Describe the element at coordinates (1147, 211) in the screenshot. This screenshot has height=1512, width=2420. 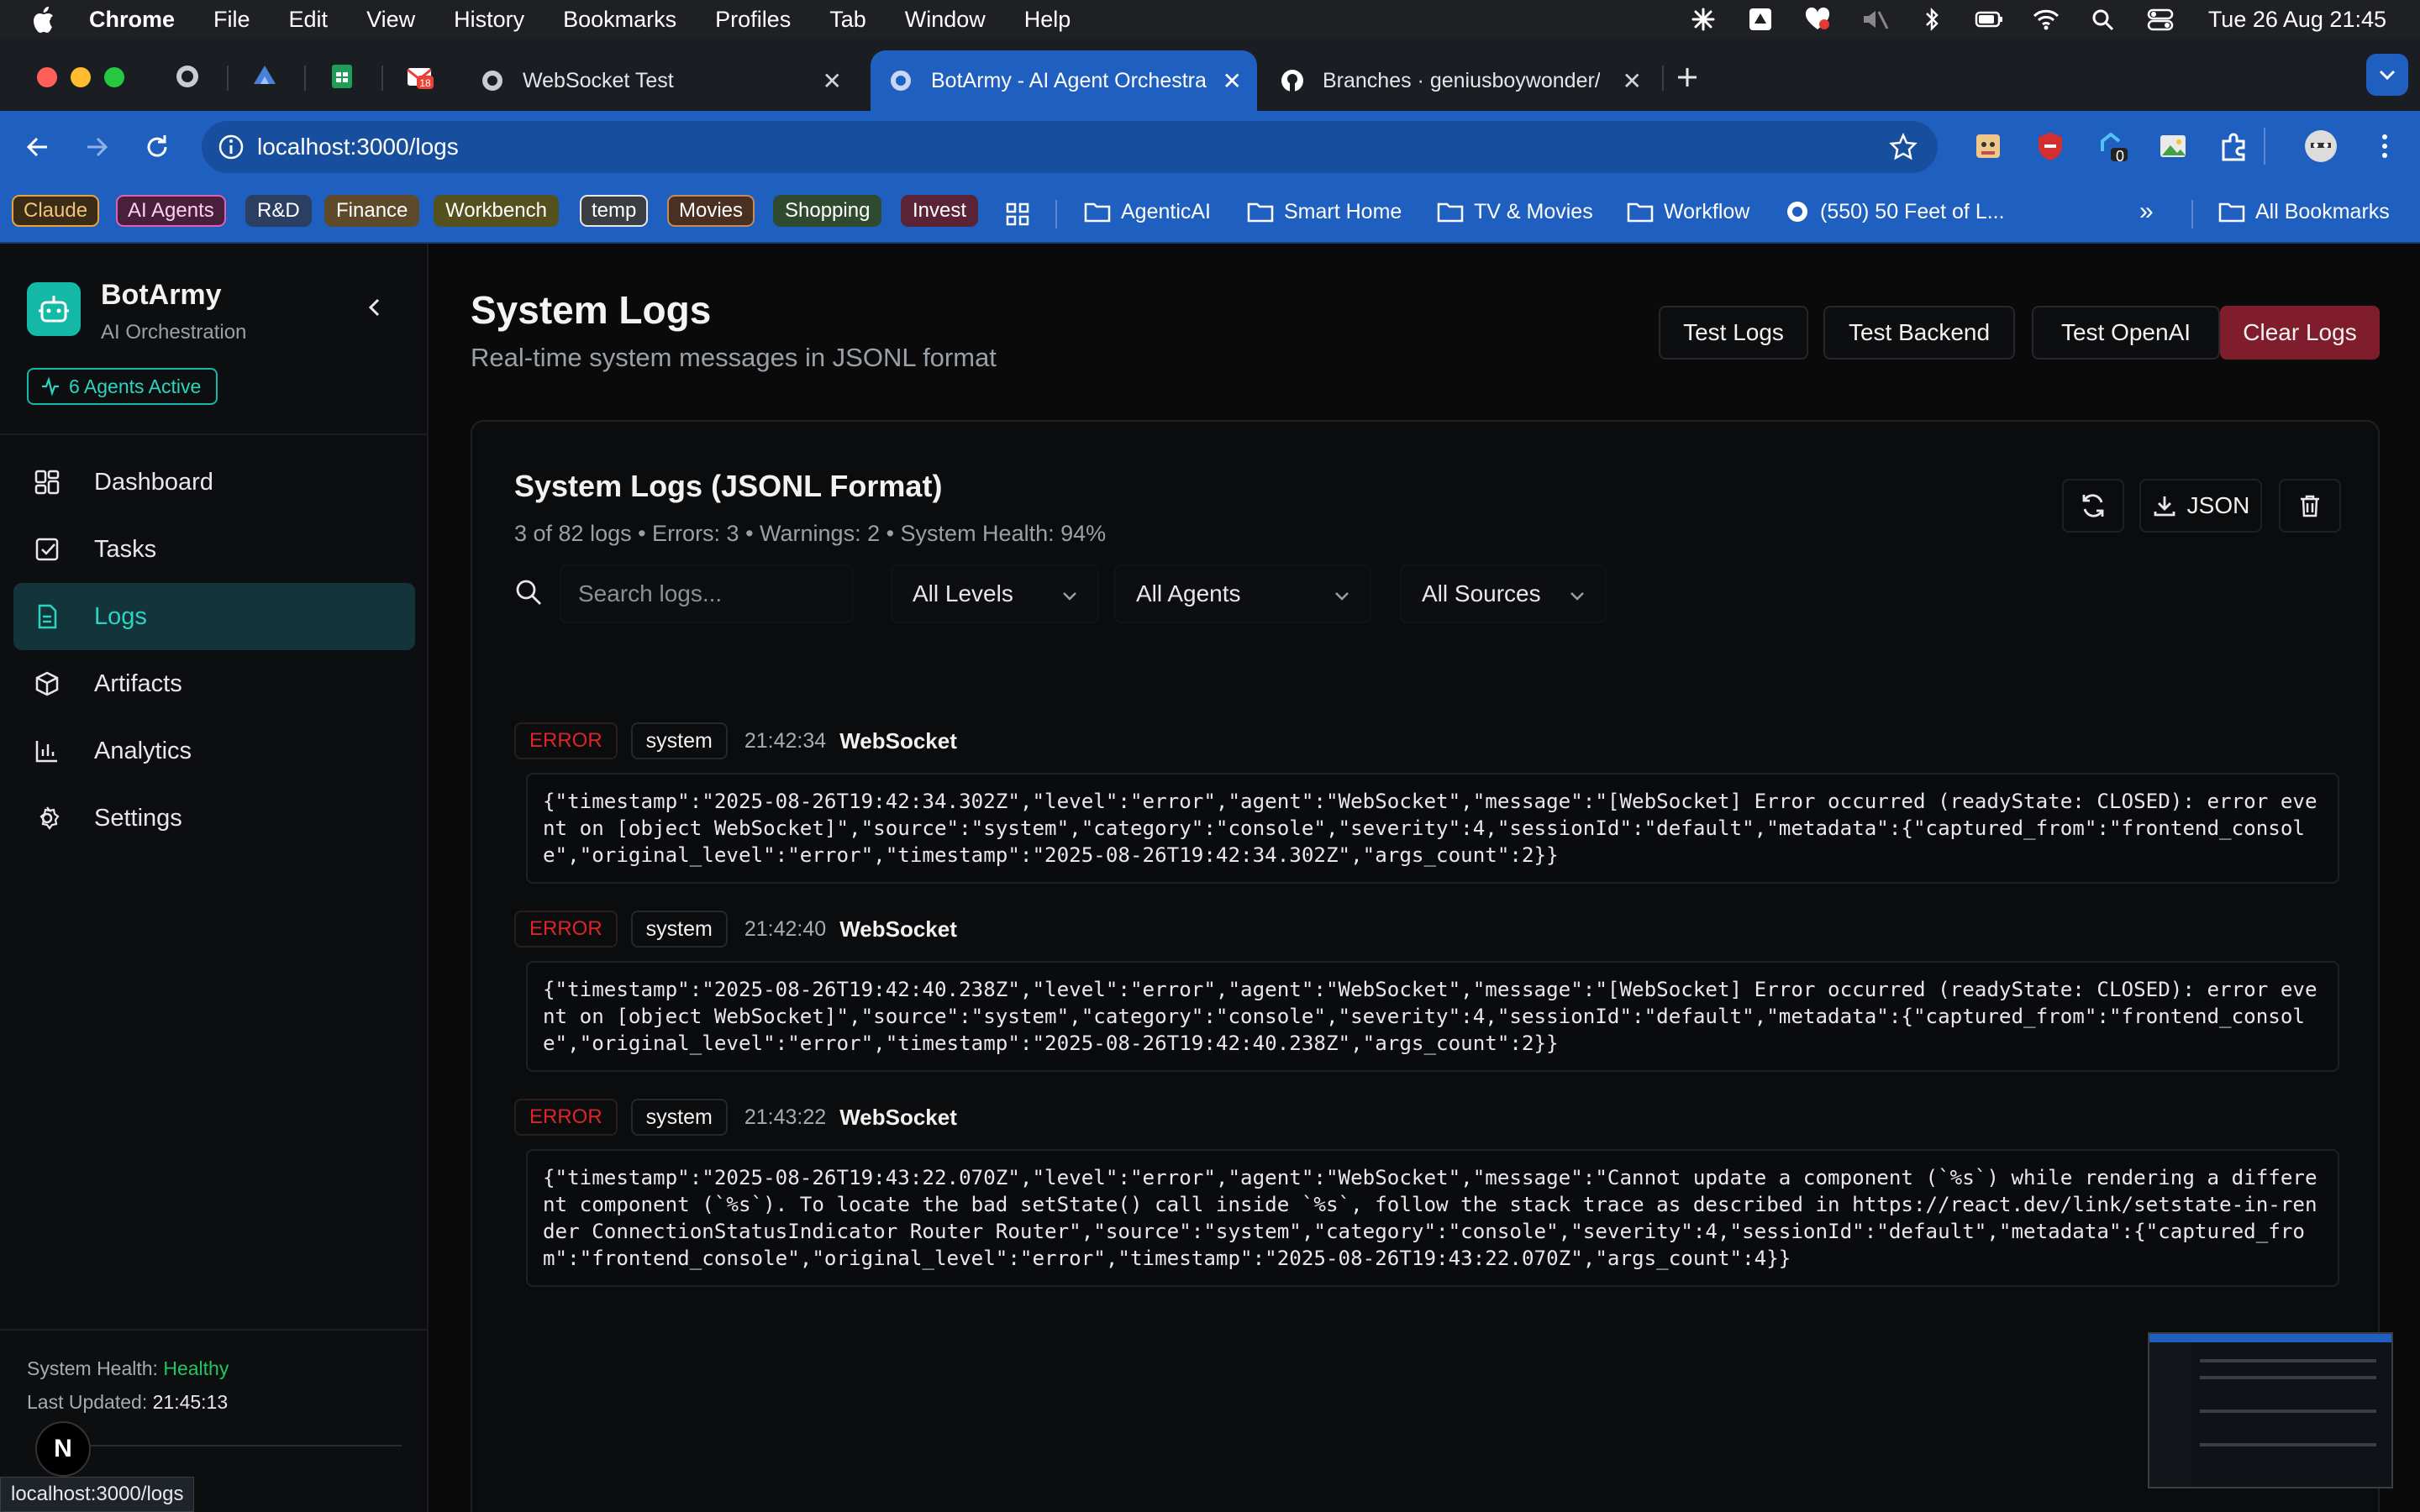
I see `bookmark-folder-agenticai: AgenticAI` at that location.